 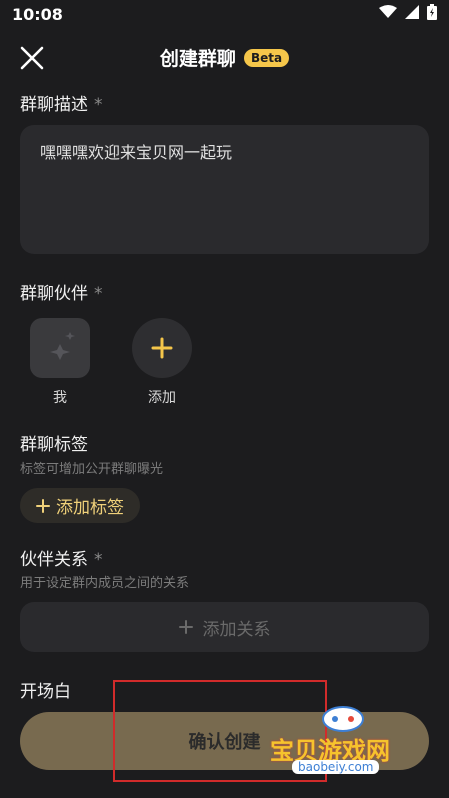 I want to click on sparkle-icon, so click(x=62, y=346).